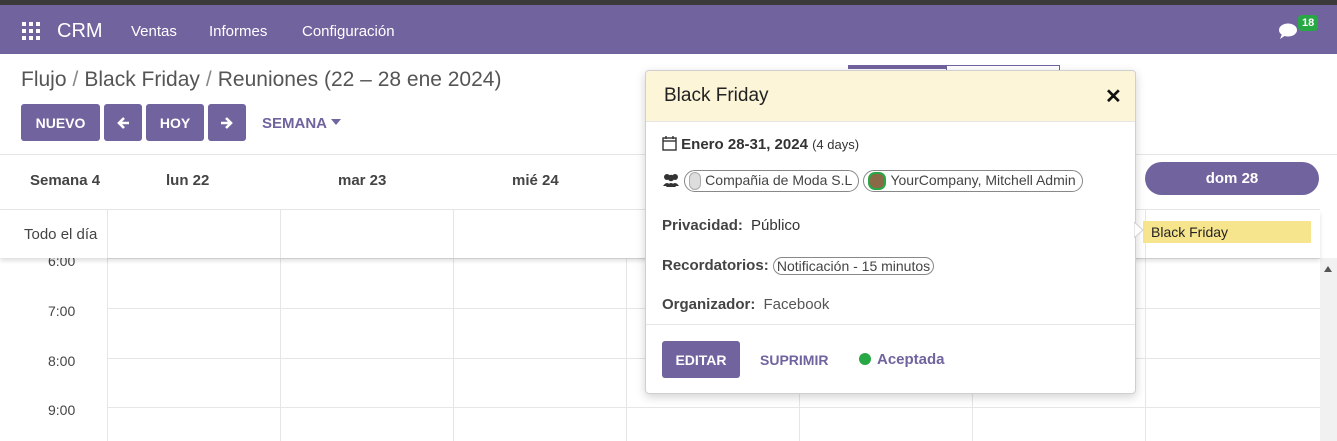 This screenshot has width=1337, height=441. Describe the element at coordinates (65, 180) in the screenshot. I see `week-number-label: Semana 4` at that location.